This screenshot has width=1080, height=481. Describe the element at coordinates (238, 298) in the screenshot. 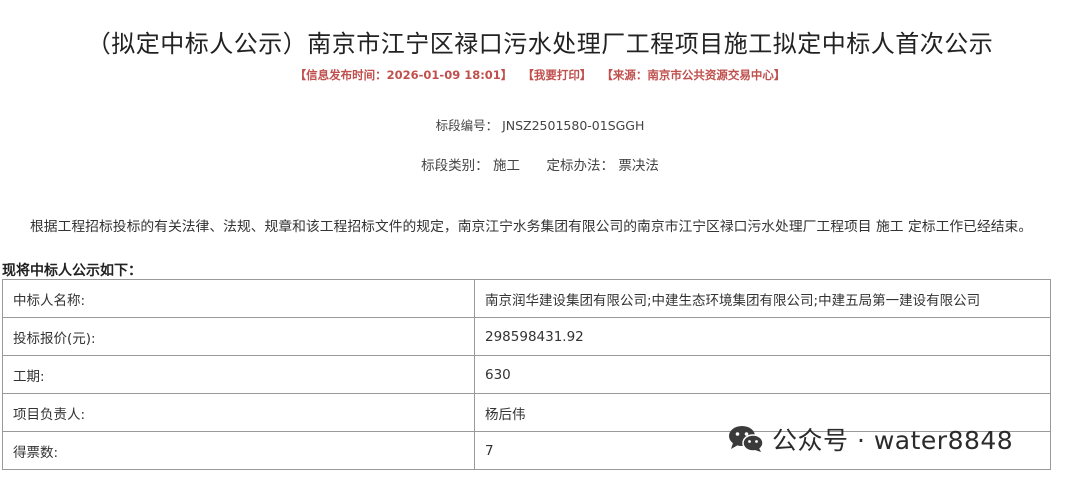

I see `row-label: 中标人名称:` at that location.